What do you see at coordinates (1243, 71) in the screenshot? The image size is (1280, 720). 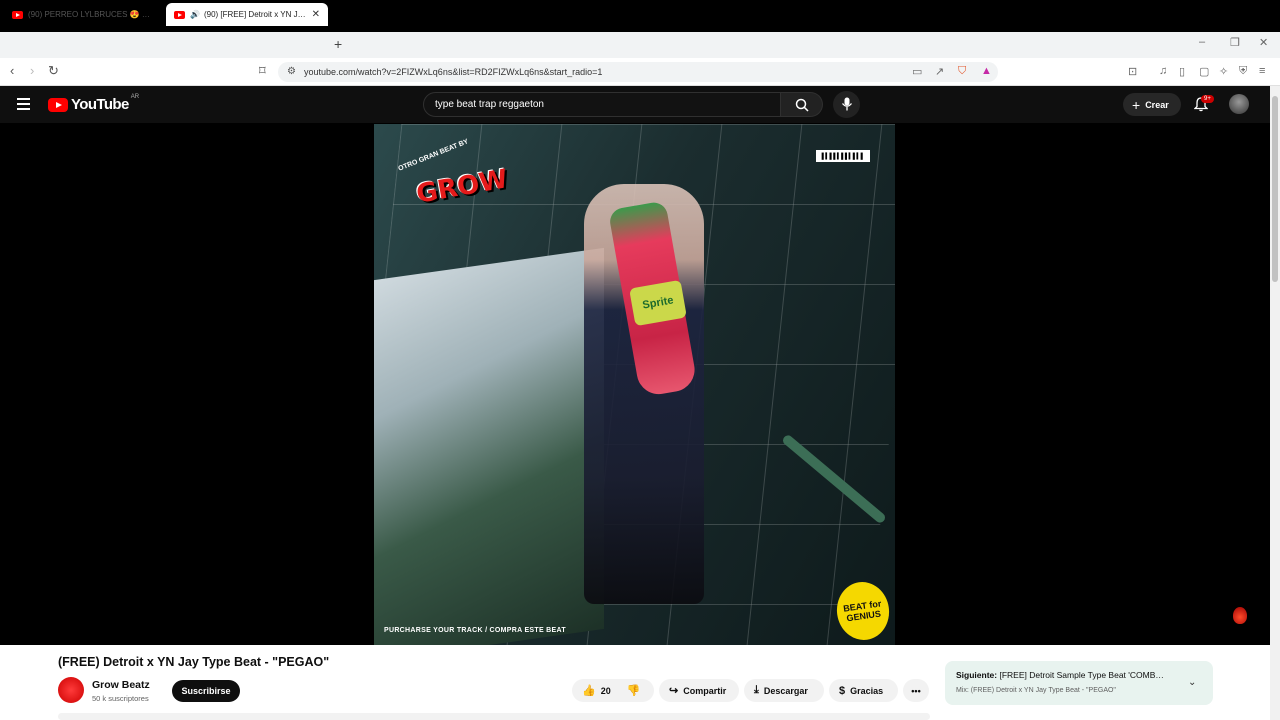 I see `vpn-icon: ⛨` at bounding box center [1243, 71].